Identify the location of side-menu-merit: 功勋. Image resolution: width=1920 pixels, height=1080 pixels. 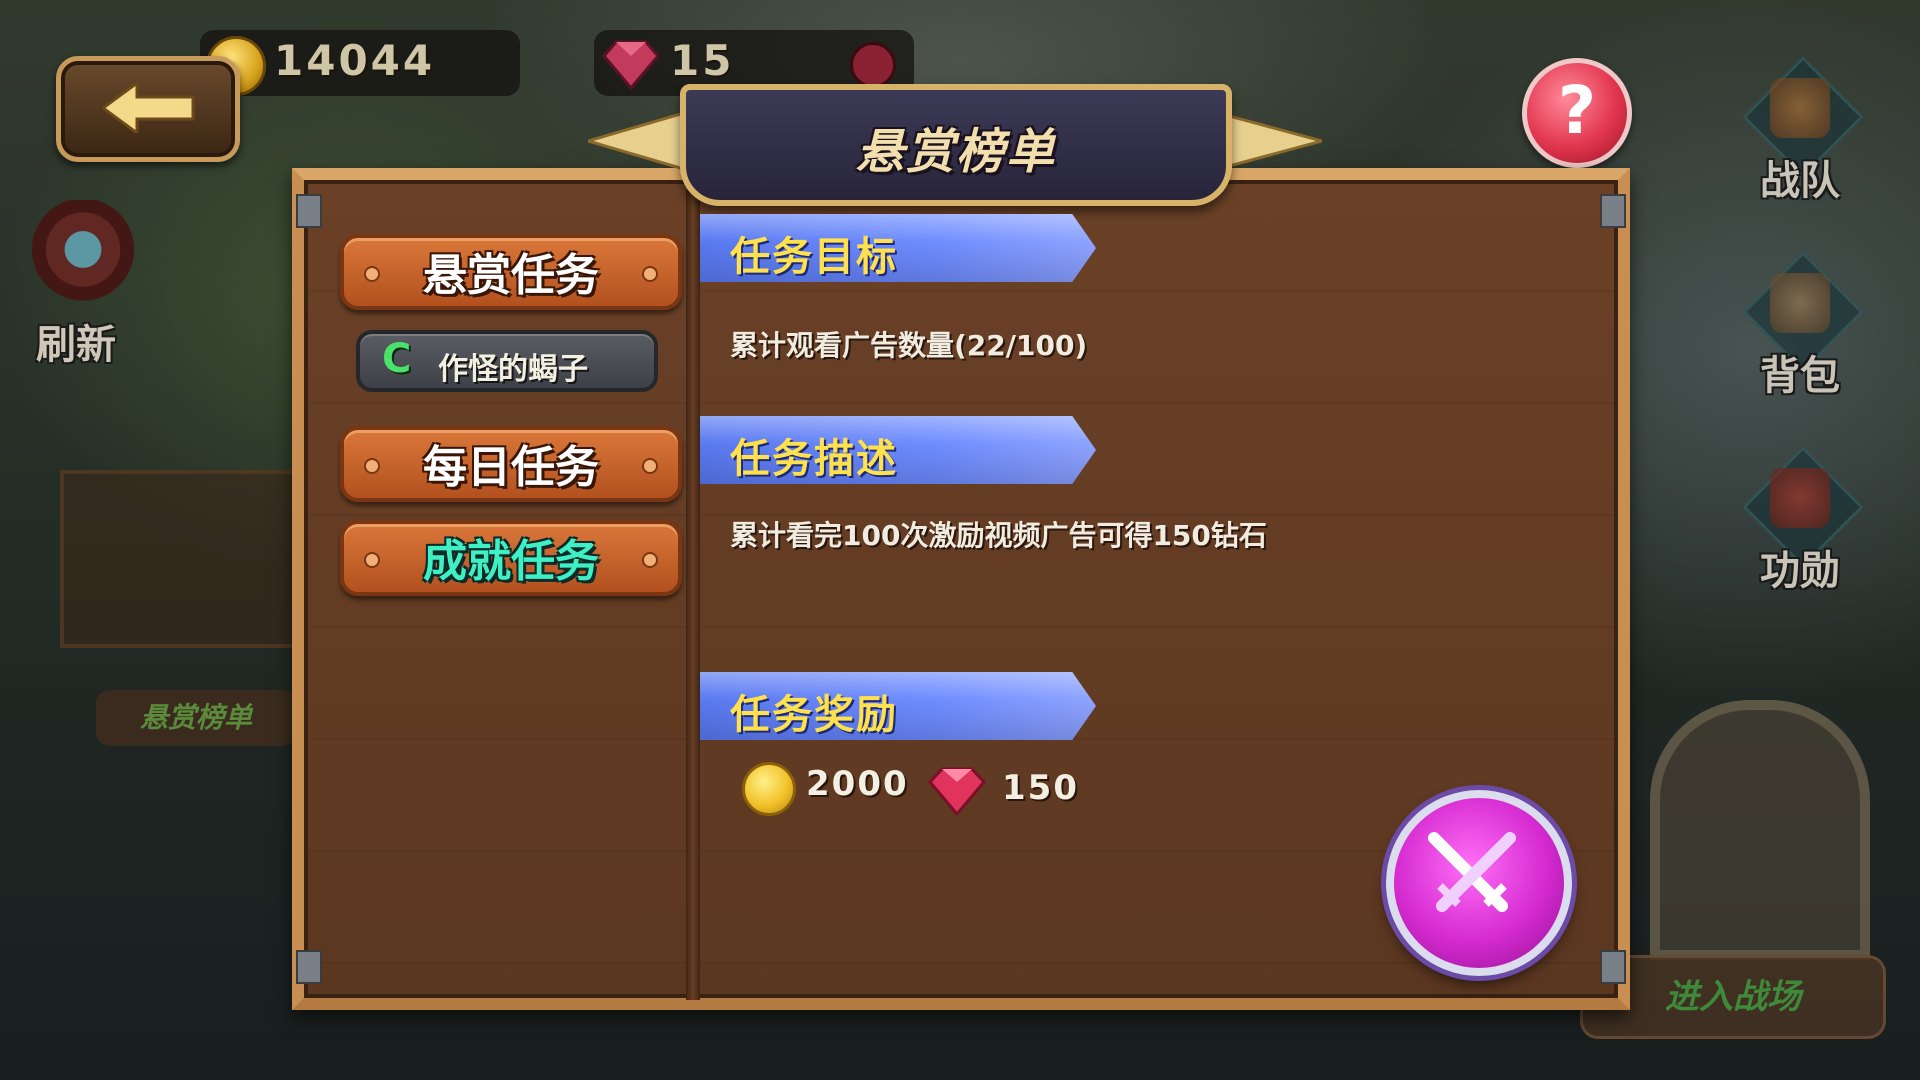
(1800, 523).